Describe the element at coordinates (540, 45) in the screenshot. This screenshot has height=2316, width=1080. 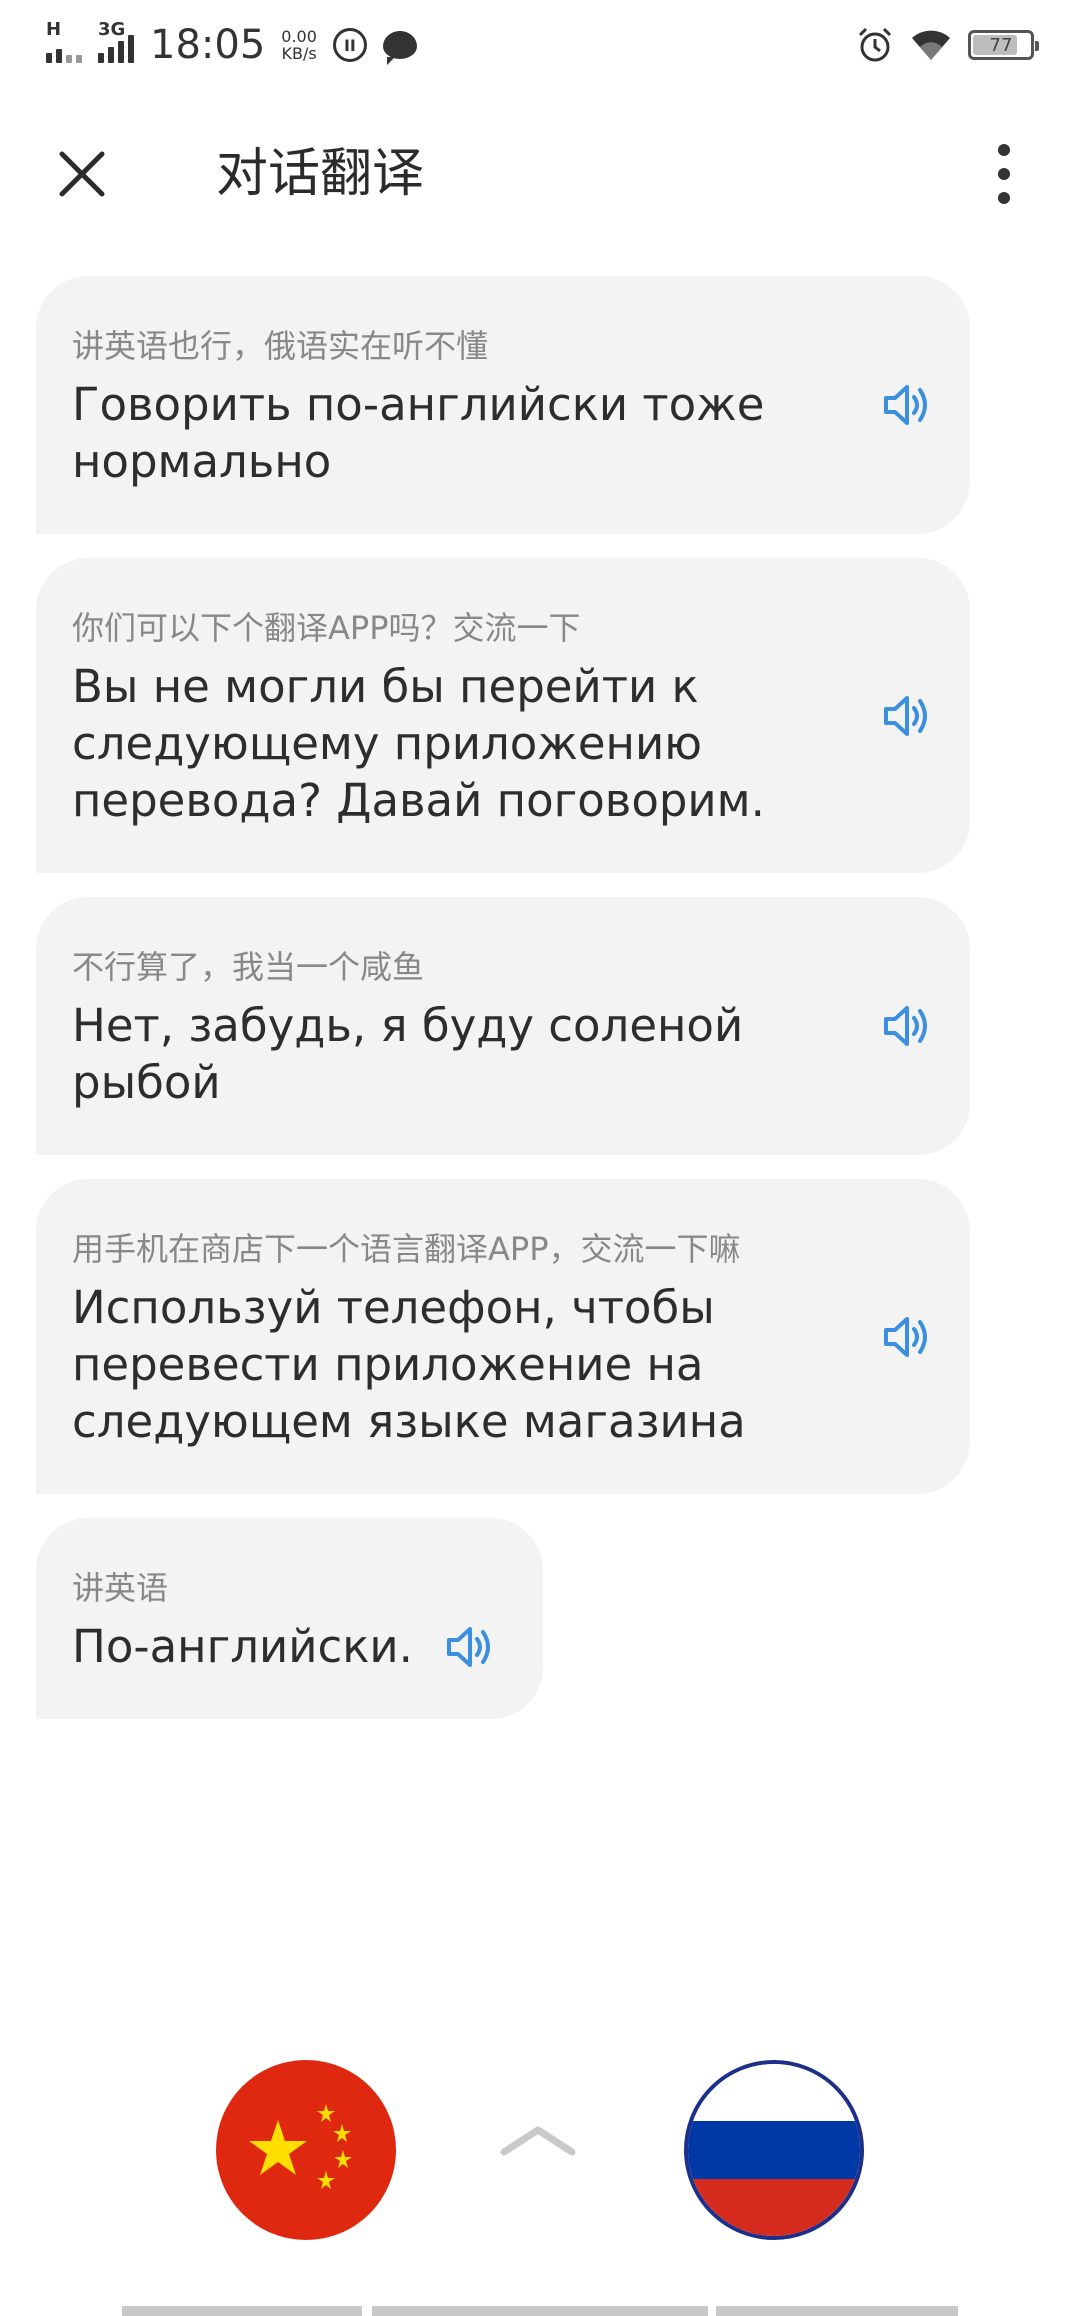
I see `status-bar: H 3G 18:05 0.00 KB/s ⅠⅠ 77` at that location.